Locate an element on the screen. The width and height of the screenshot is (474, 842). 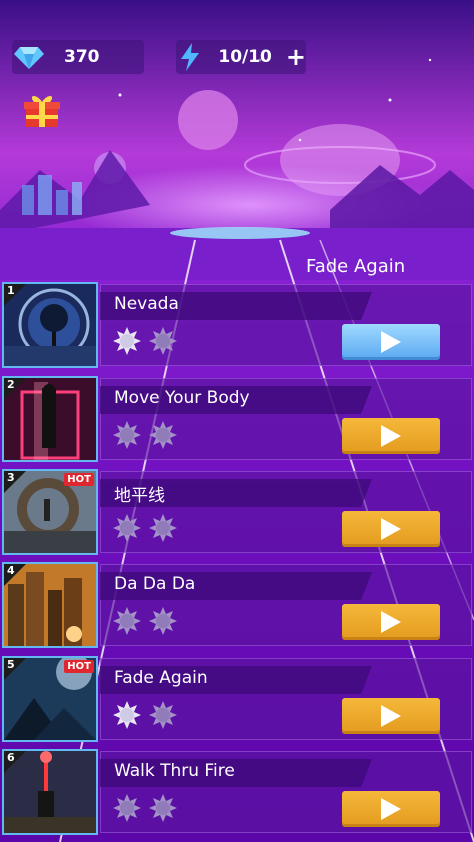
gem-counter: 370 is located at coordinates (78, 57).